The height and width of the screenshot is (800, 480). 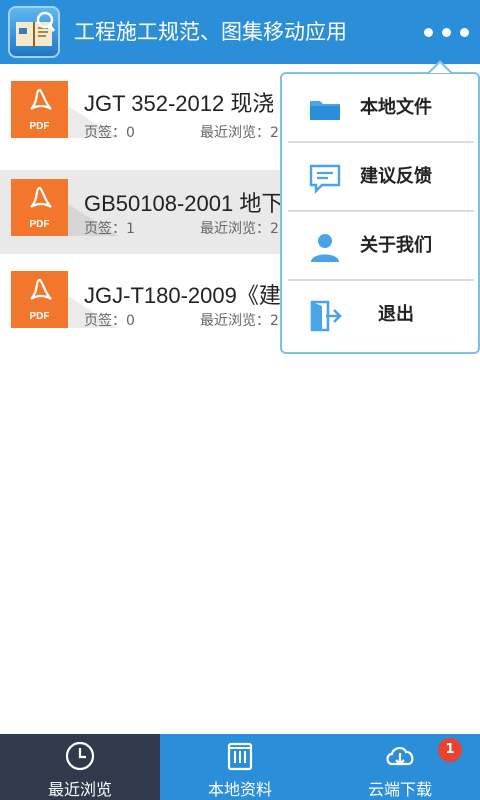 What do you see at coordinates (400, 756) in the screenshot?
I see `cloud-download-icon` at bounding box center [400, 756].